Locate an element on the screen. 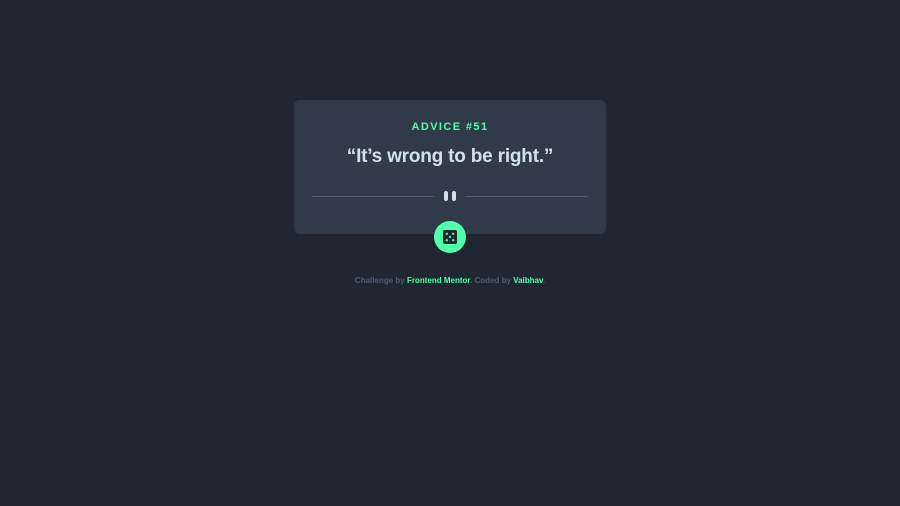 The width and height of the screenshot is (900, 506). pause-icon is located at coordinates (450, 196).